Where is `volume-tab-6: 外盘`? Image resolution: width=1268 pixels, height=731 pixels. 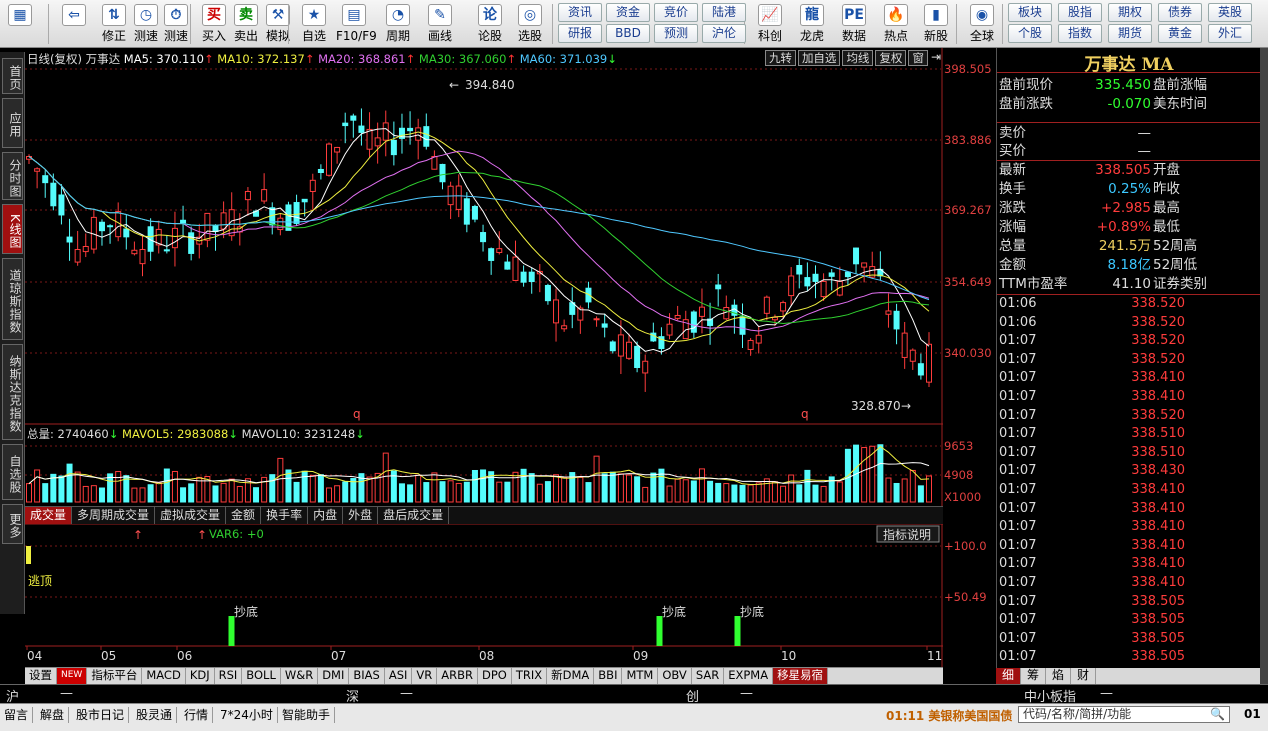 volume-tab-6: 外盘 is located at coordinates (361, 515).